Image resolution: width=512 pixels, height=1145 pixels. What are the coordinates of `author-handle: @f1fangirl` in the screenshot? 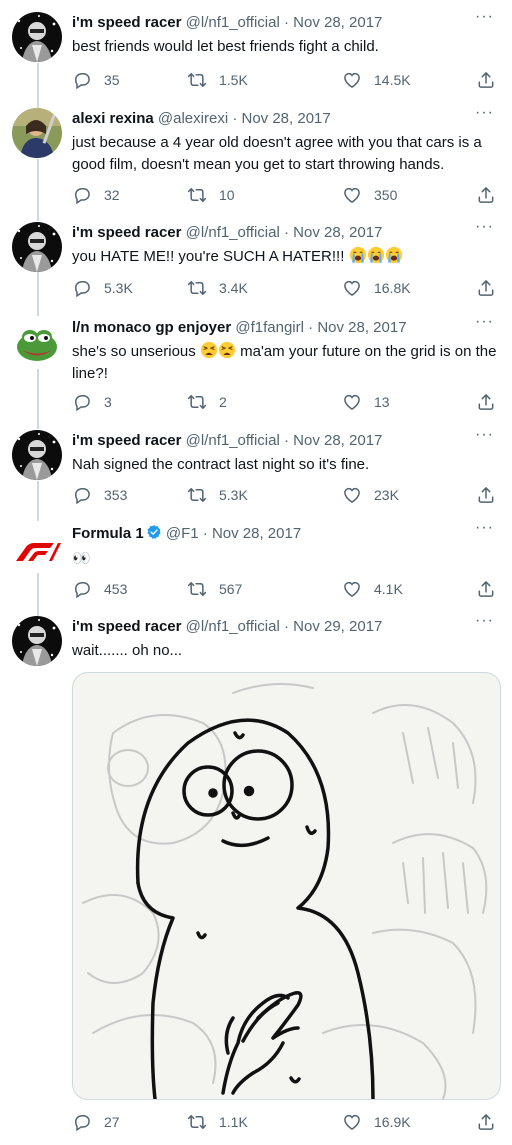 It's located at (269, 327).